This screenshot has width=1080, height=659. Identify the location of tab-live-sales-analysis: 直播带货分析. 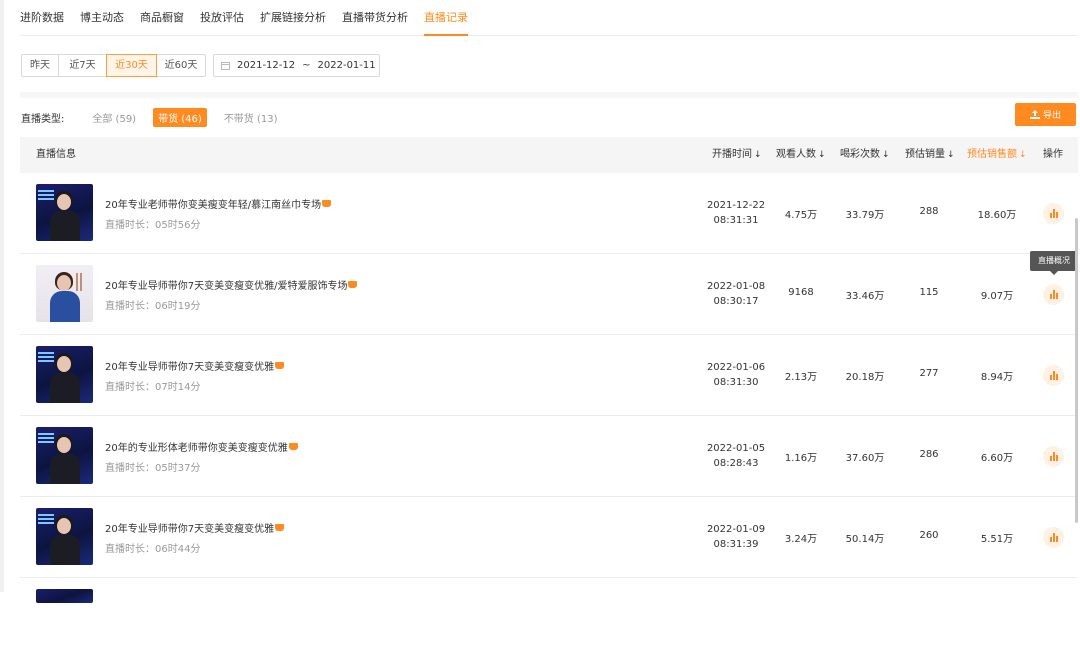
(375, 17).